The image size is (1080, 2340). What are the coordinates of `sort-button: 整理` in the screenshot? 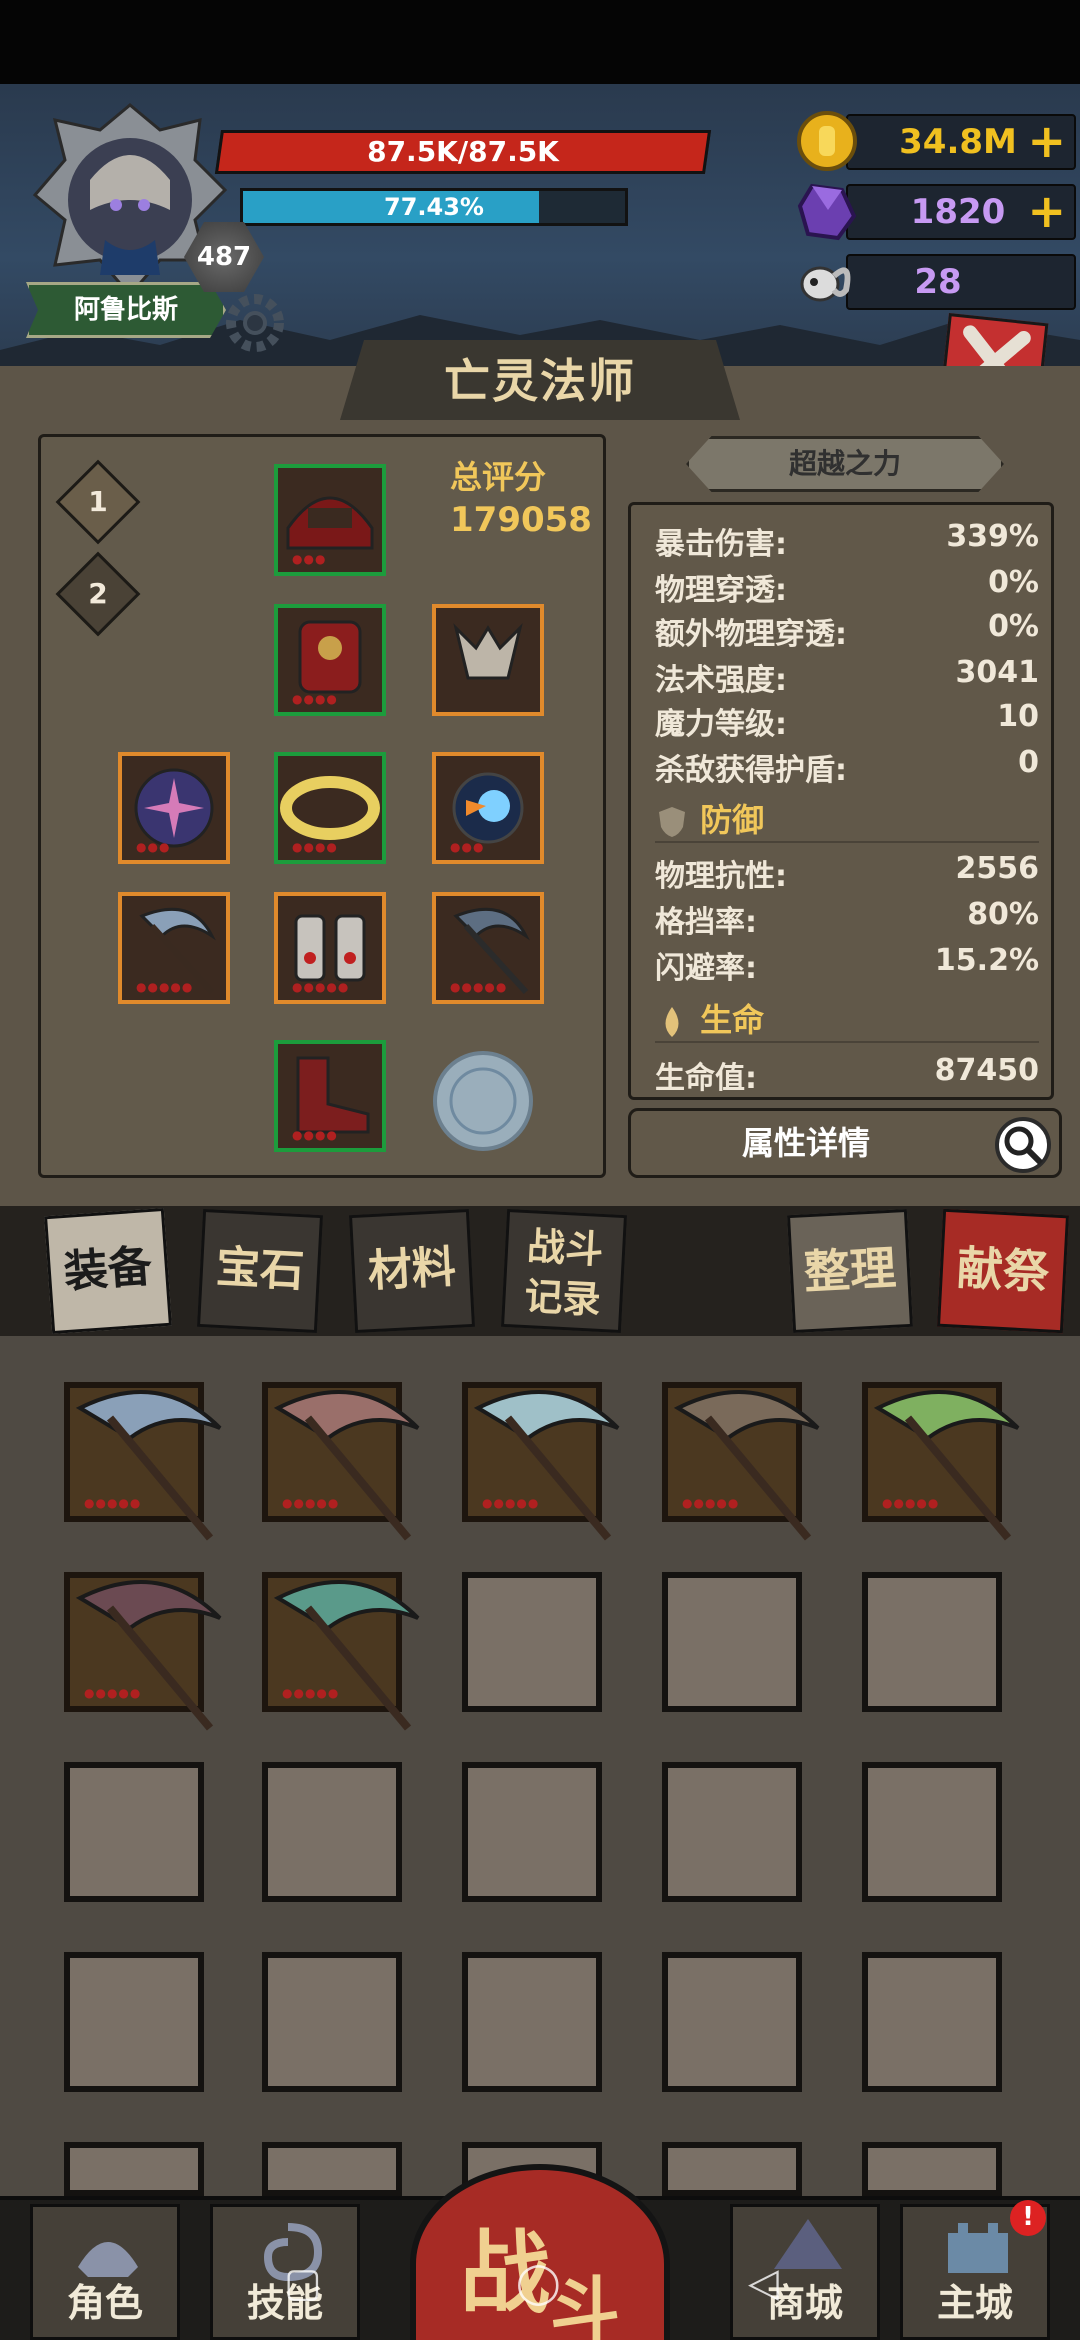 It's located at (850, 1271).